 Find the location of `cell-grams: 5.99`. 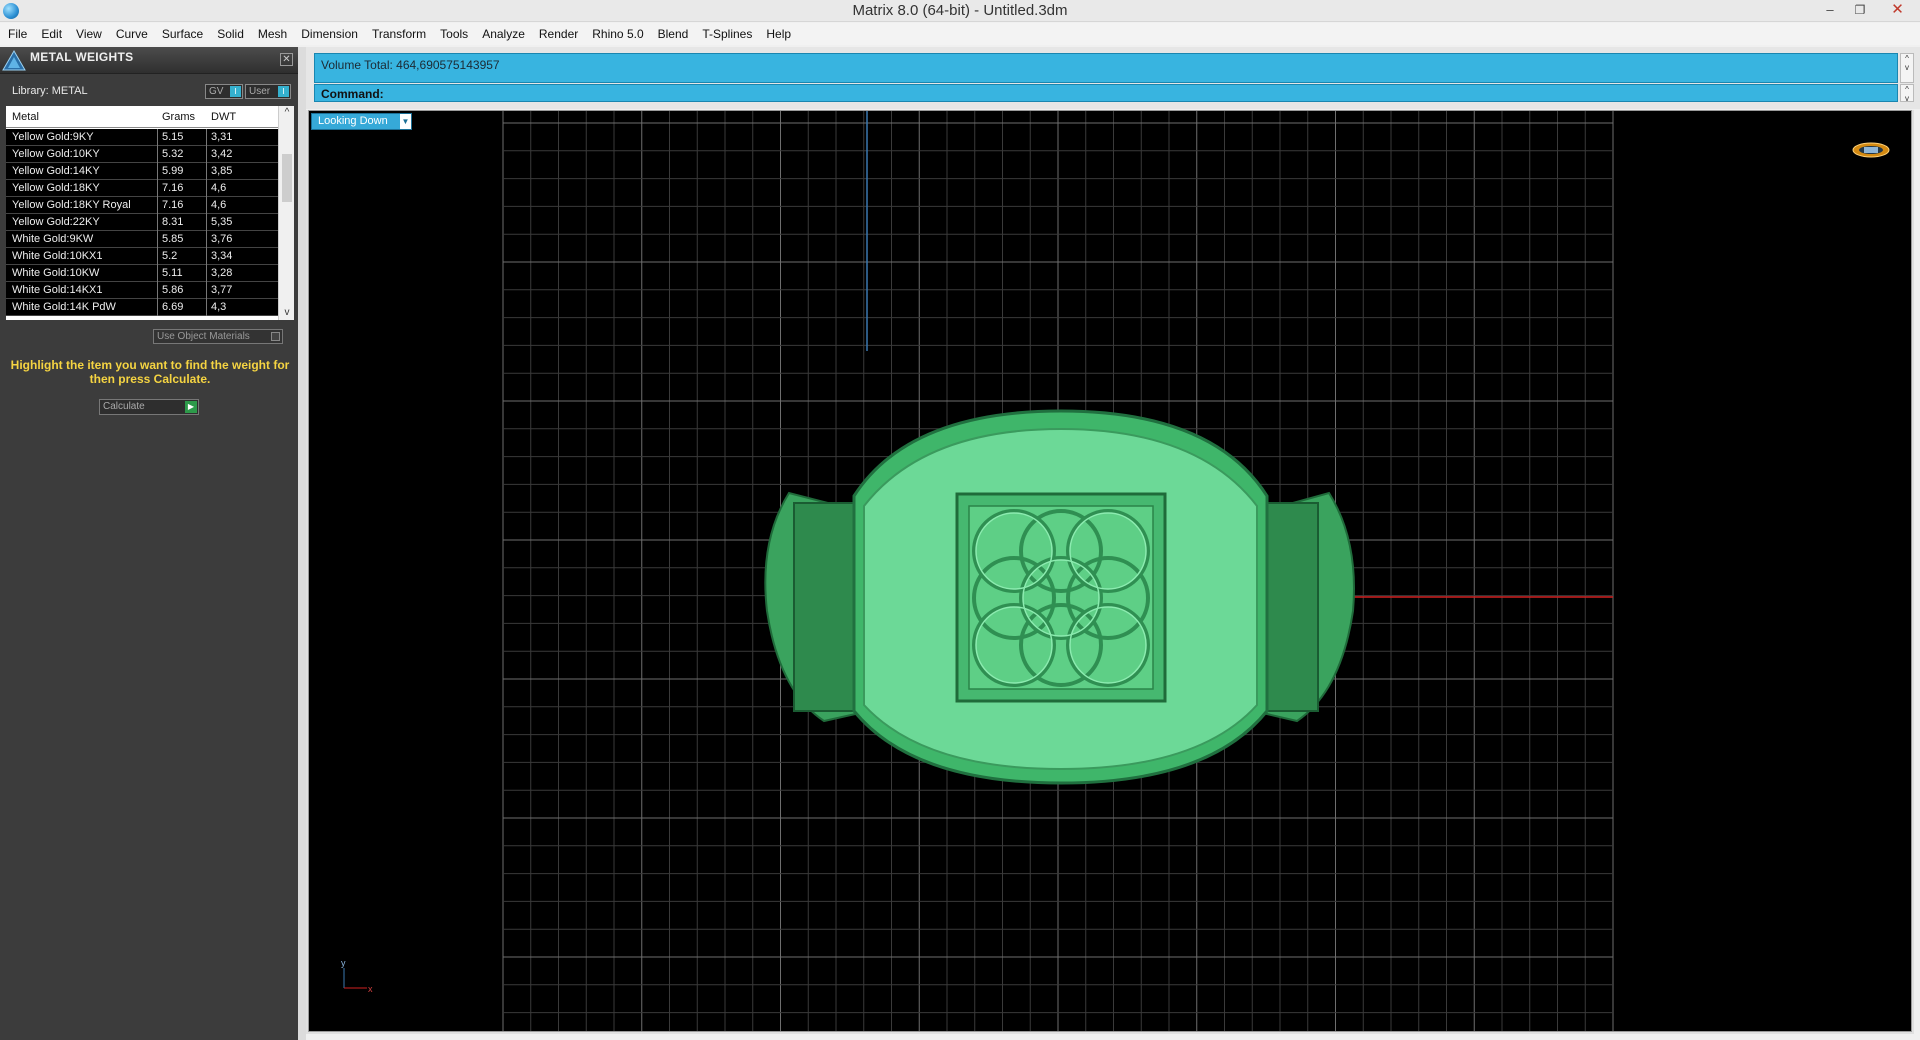

cell-grams: 5.99 is located at coordinates (173, 171).